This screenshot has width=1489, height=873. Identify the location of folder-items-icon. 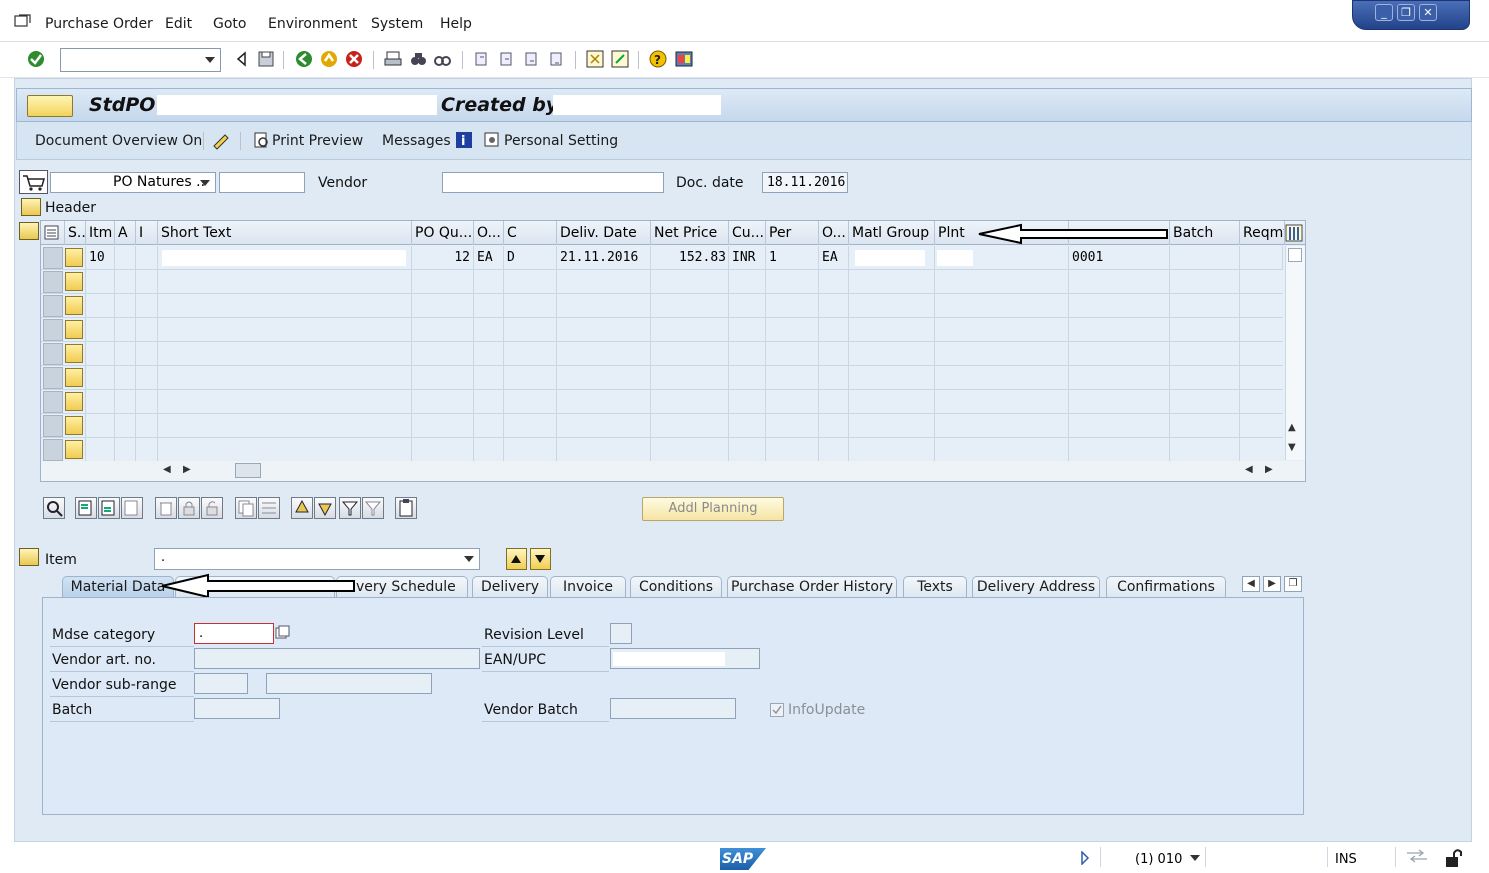
(29, 231).